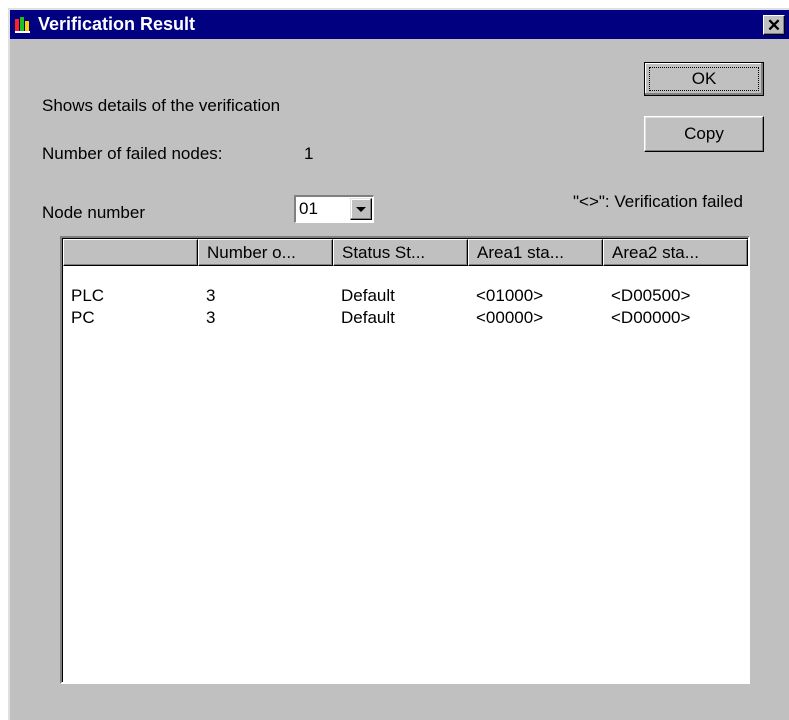 The image size is (789, 720). Describe the element at coordinates (94, 212) in the screenshot. I see `node-number-label: Node number` at that location.